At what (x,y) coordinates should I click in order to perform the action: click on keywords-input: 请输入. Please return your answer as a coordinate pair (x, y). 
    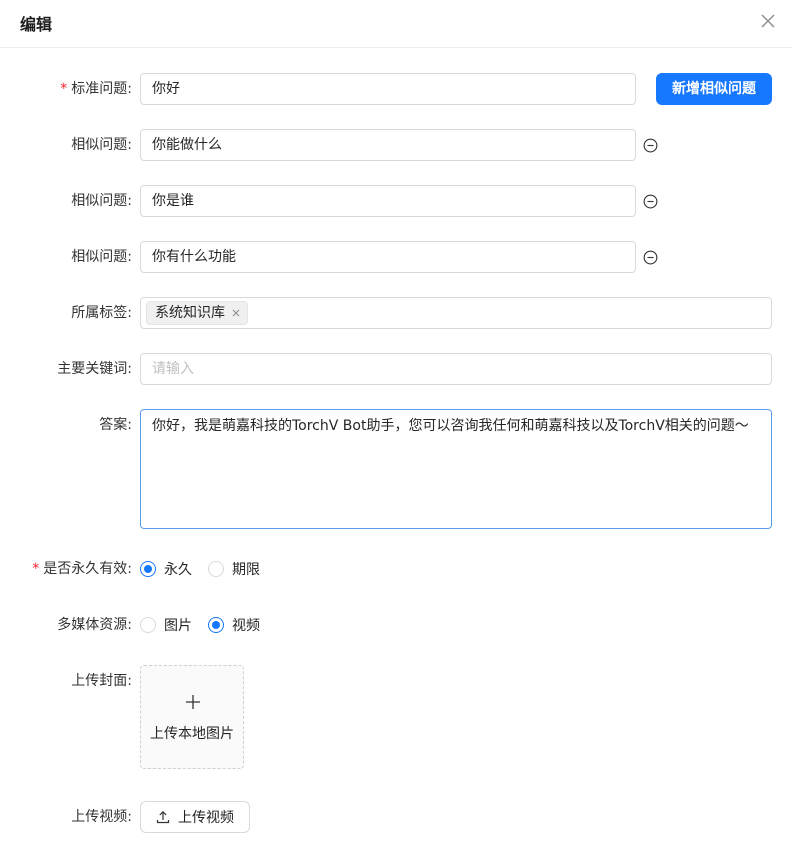
    Looking at the image, I should click on (456, 369).